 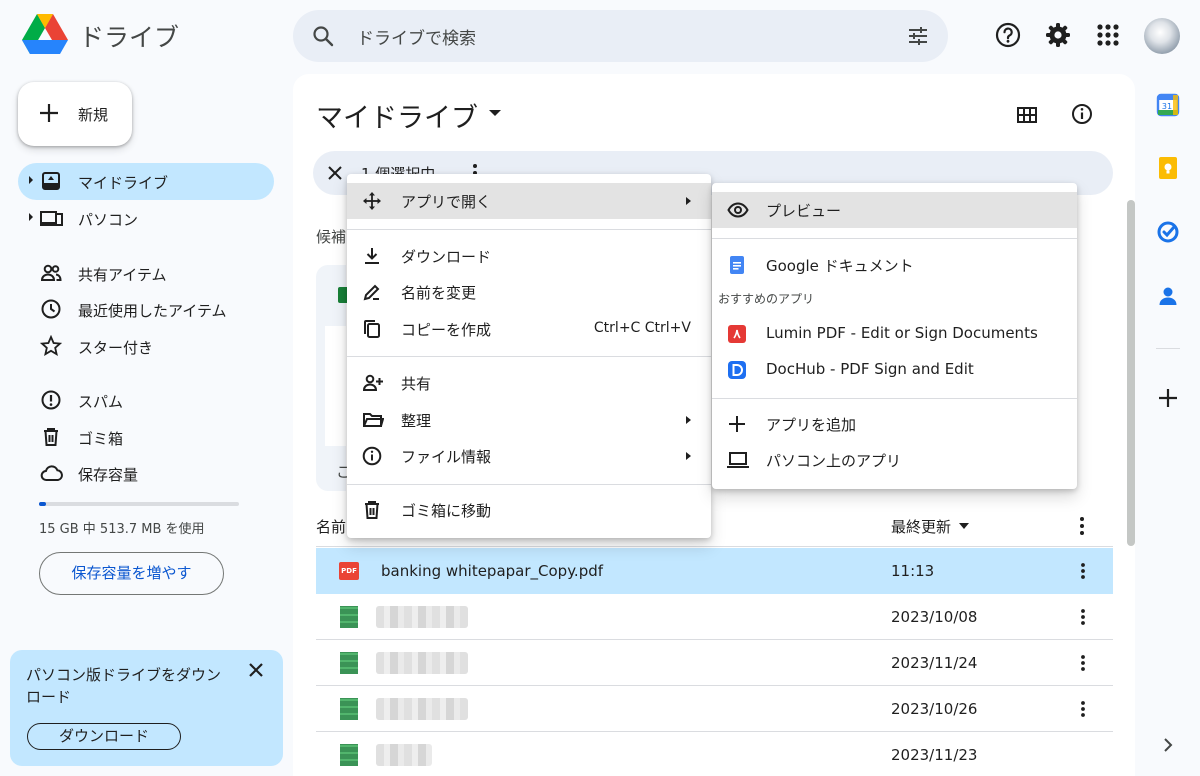 What do you see at coordinates (372, 329) in the screenshot?
I see `copy-icon` at bounding box center [372, 329].